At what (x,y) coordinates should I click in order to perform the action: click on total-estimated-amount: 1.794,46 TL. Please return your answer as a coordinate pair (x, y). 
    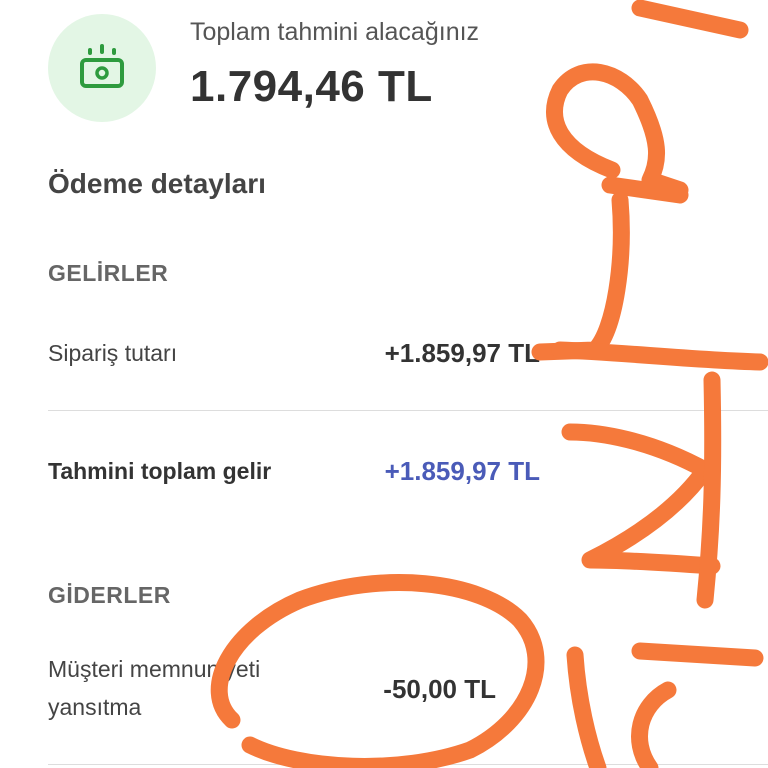
    Looking at the image, I should click on (311, 86).